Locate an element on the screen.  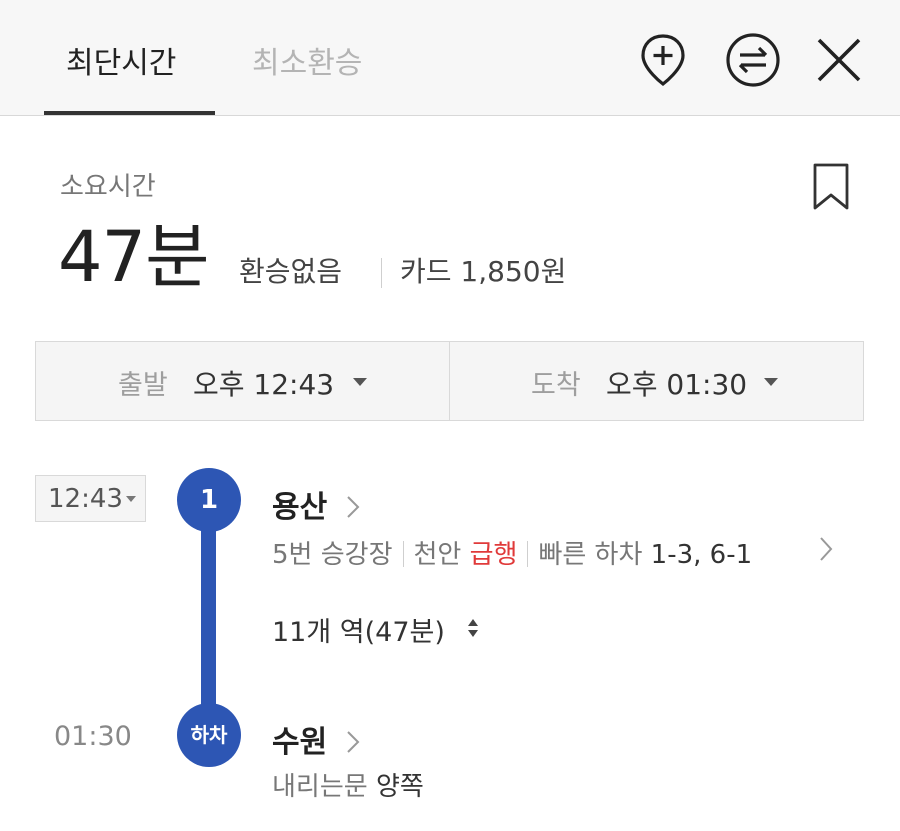
active-tab-indicator is located at coordinates (129, 113).